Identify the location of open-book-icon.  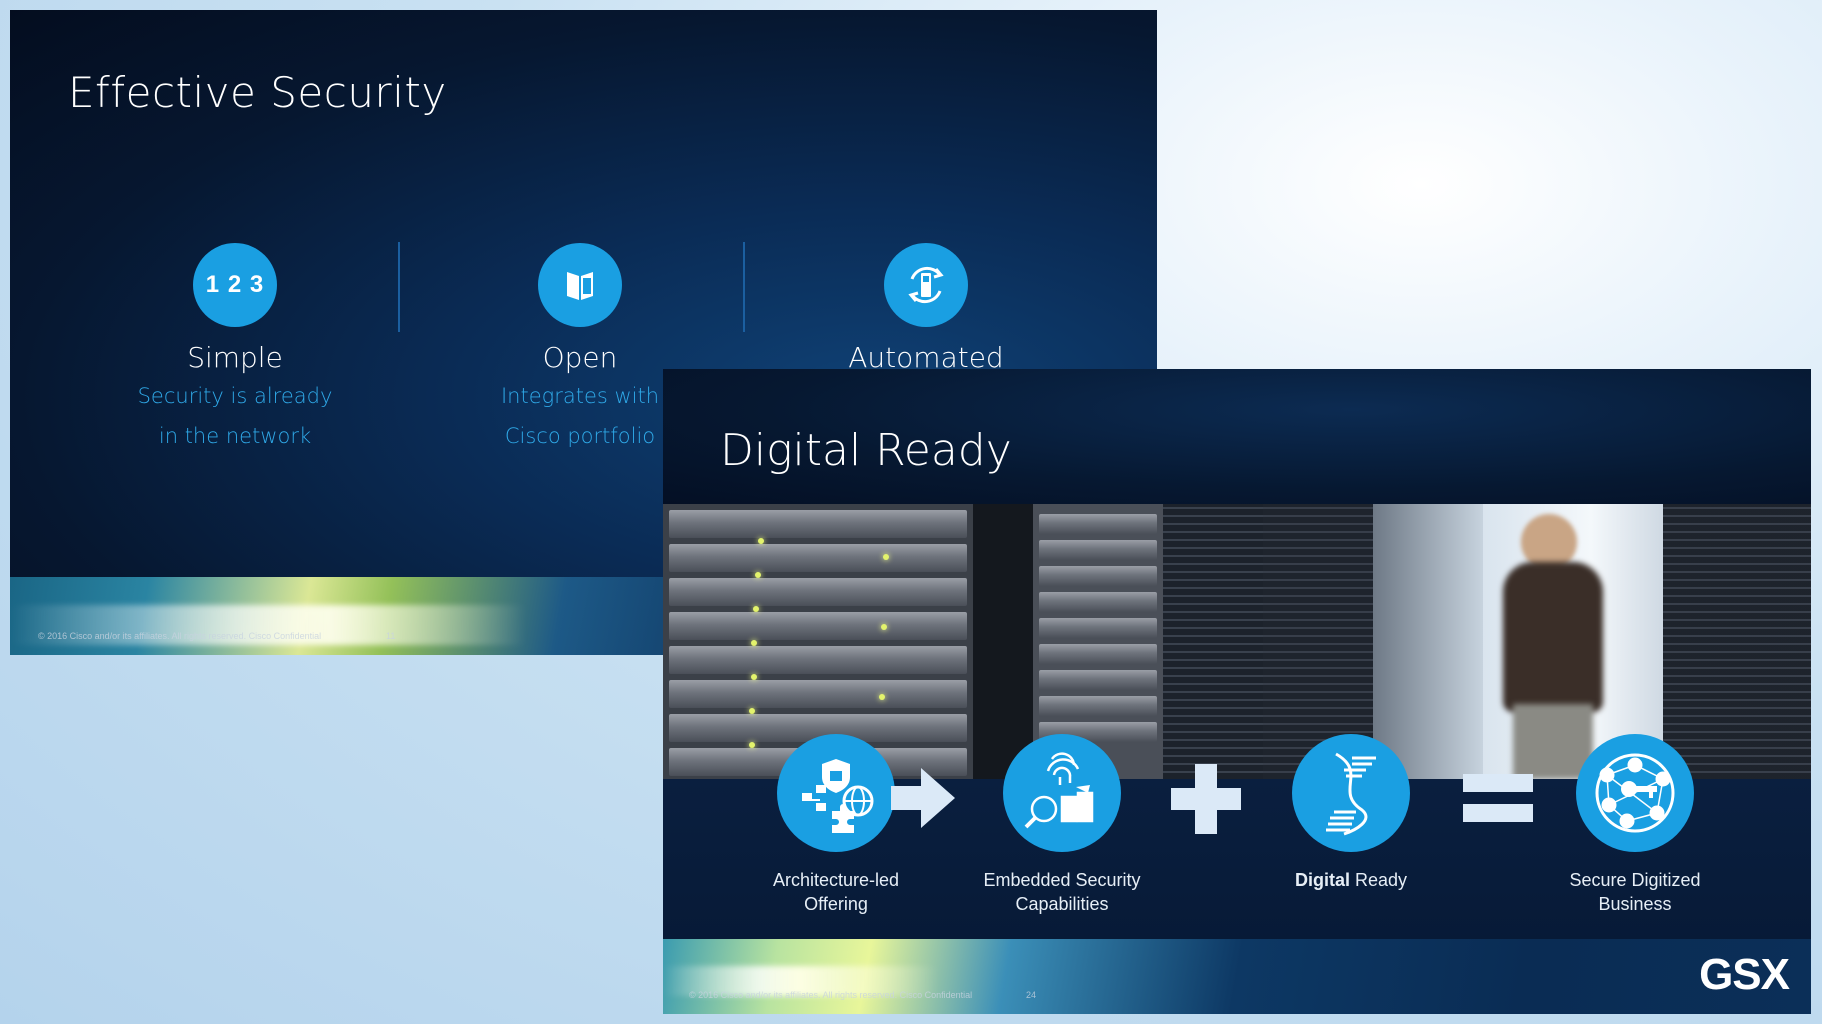
(580, 285).